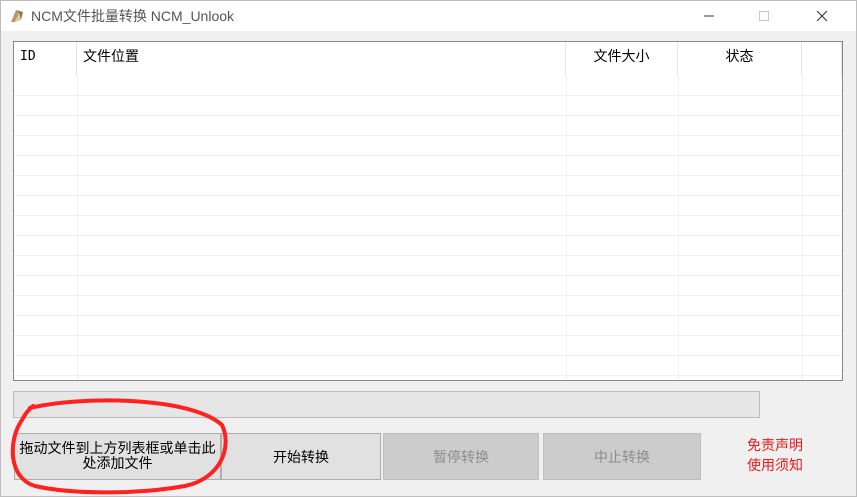  What do you see at coordinates (428, 16) in the screenshot?
I see `title-bar: NCM文件批量转换 NCM_Unlook` at bounding box center [428, 16].